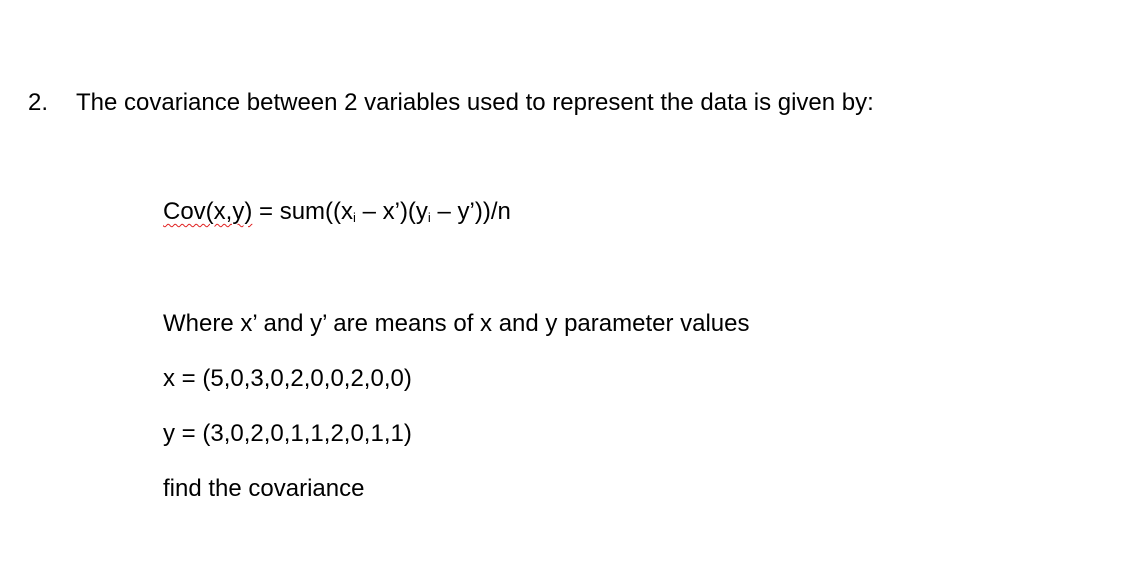 The image size is (1148, 562). What do you see at coordinates (208, 211) in the screenshot?
I see `formula-lhs: Cov(x,y)` at bounding box center [208, 211].